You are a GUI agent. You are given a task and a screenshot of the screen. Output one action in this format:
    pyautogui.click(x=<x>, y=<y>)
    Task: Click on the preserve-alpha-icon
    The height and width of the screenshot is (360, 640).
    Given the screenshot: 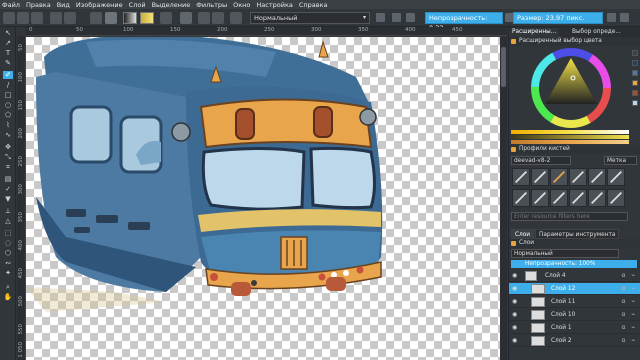 What is the action you would take?
    pyautogui.click(x=236, y=18)
    